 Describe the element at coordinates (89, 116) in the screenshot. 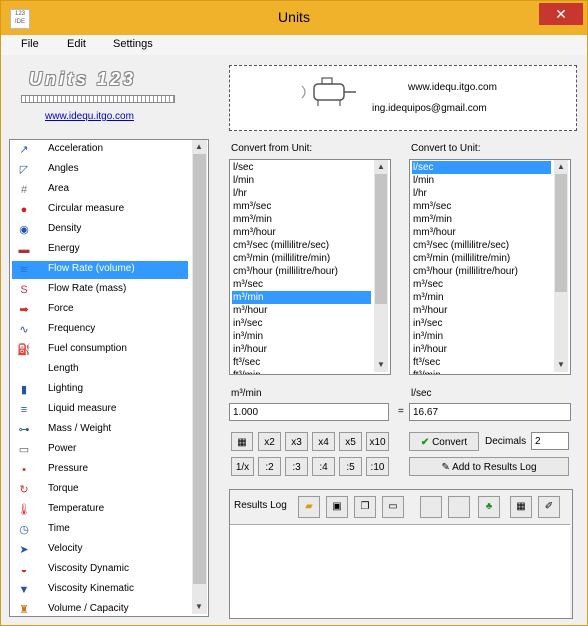

I see `website-link: www.idequ.itgo.com` at that location.